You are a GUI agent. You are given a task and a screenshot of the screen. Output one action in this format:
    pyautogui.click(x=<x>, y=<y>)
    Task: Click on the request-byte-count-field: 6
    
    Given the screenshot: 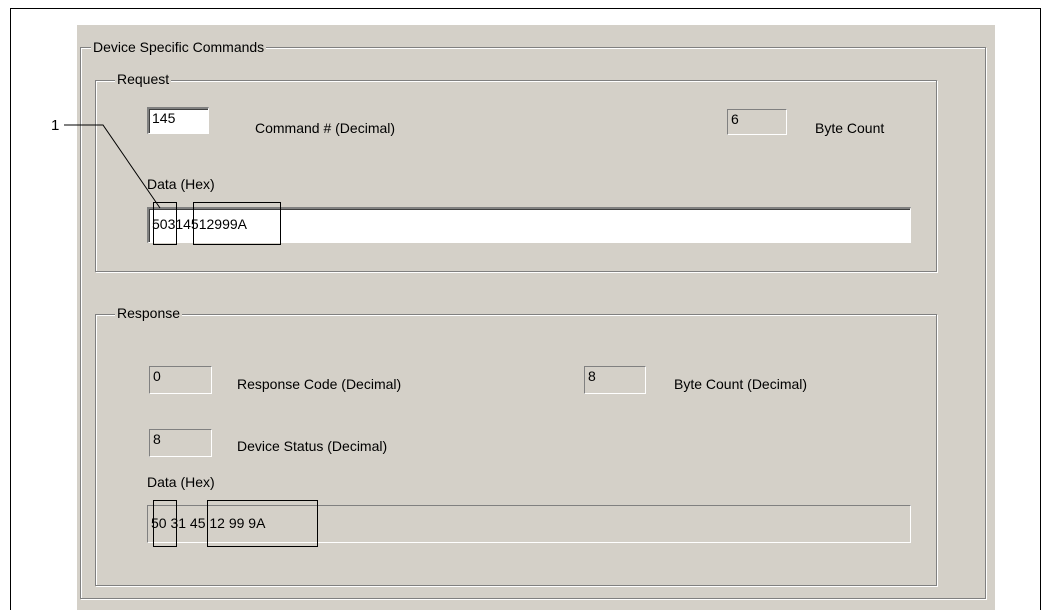 What is the action you would take?
    pyautogui.click(x=757, y=122)
    